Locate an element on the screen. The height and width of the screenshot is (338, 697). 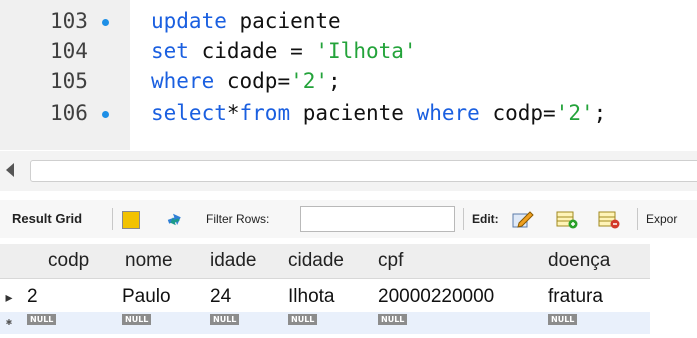
grid-header-row: codp nome idade cidade cpf doença is located at coordinates (325, 261).